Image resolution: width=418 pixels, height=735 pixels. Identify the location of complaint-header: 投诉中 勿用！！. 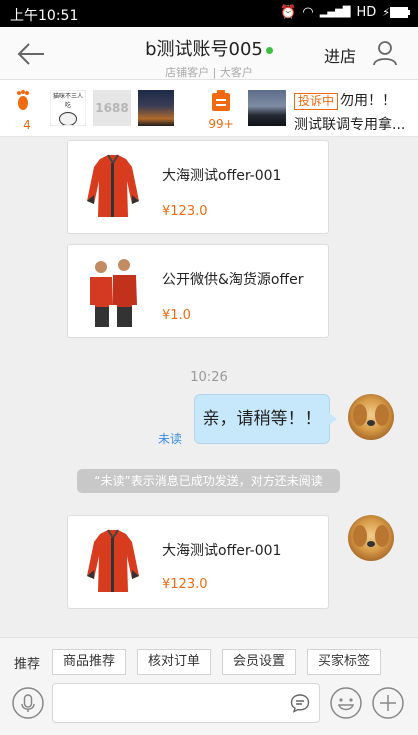
(356, 100).